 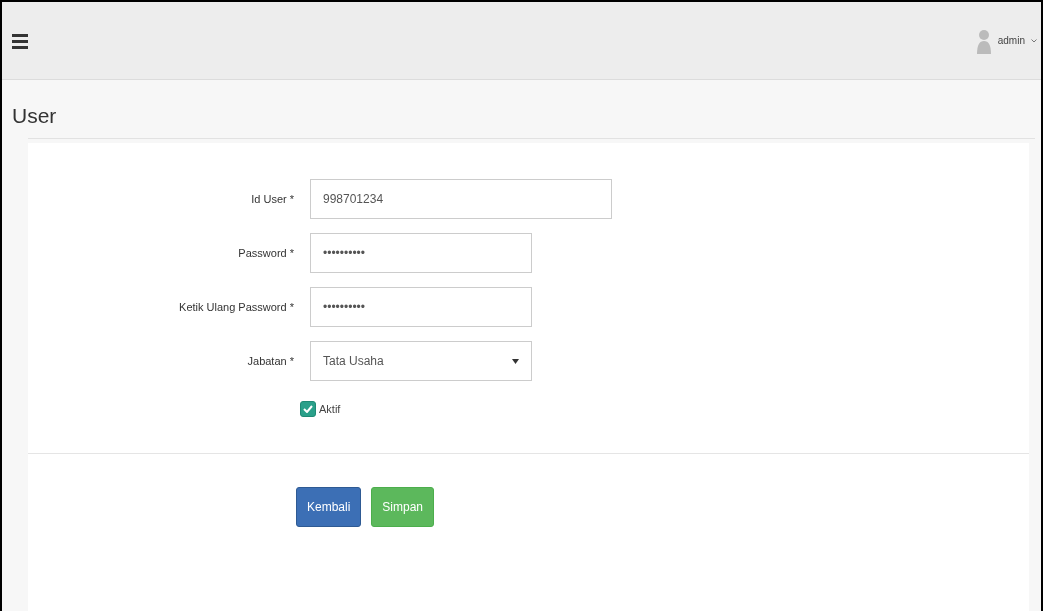 I want to click on field-label: Id User *, so click(x=272, y=199).